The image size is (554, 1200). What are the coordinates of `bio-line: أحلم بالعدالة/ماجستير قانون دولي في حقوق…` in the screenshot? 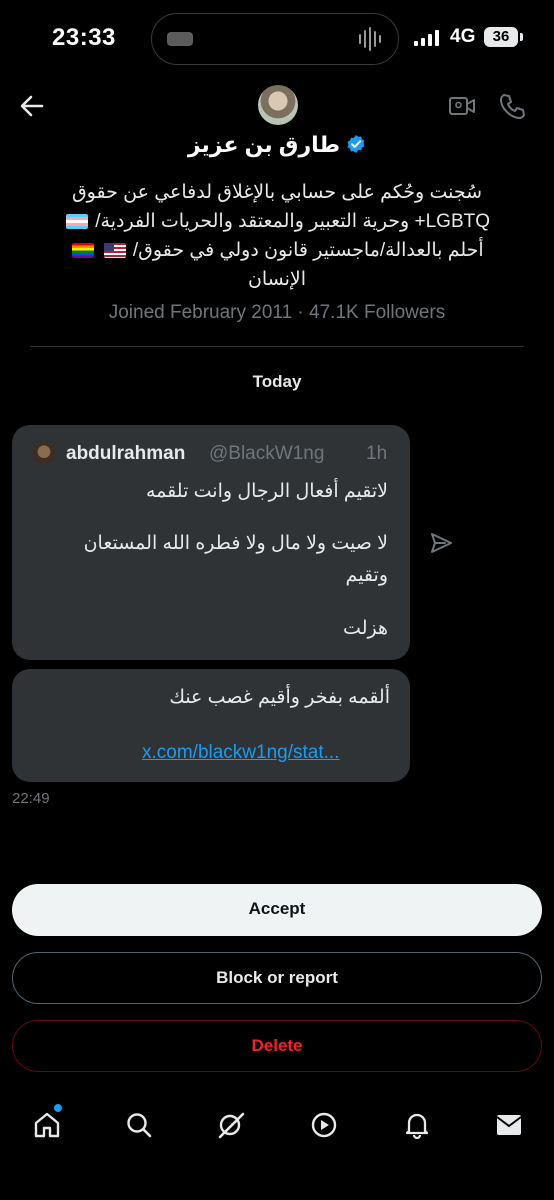 It's located at (308, 250).